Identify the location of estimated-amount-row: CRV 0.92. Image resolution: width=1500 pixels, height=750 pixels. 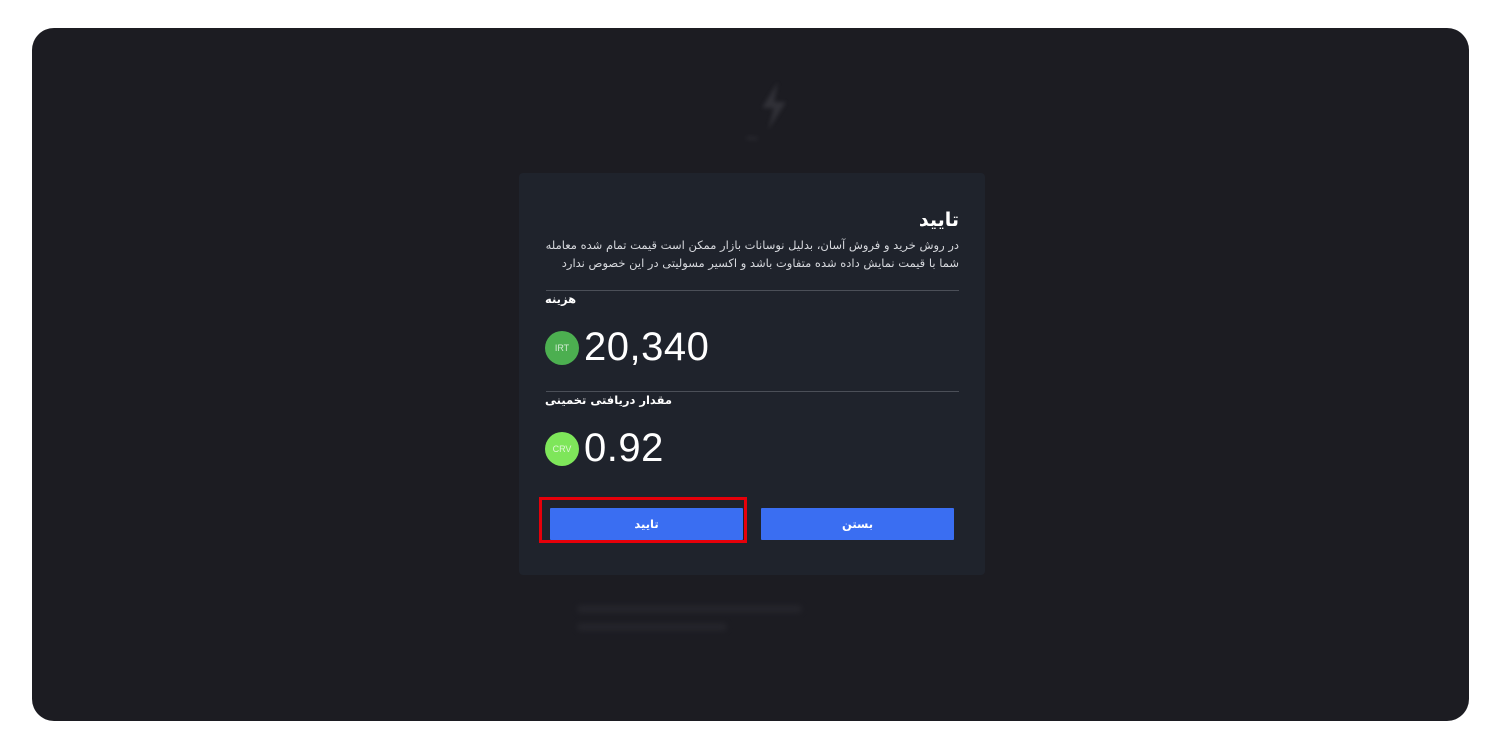
(604, 448).